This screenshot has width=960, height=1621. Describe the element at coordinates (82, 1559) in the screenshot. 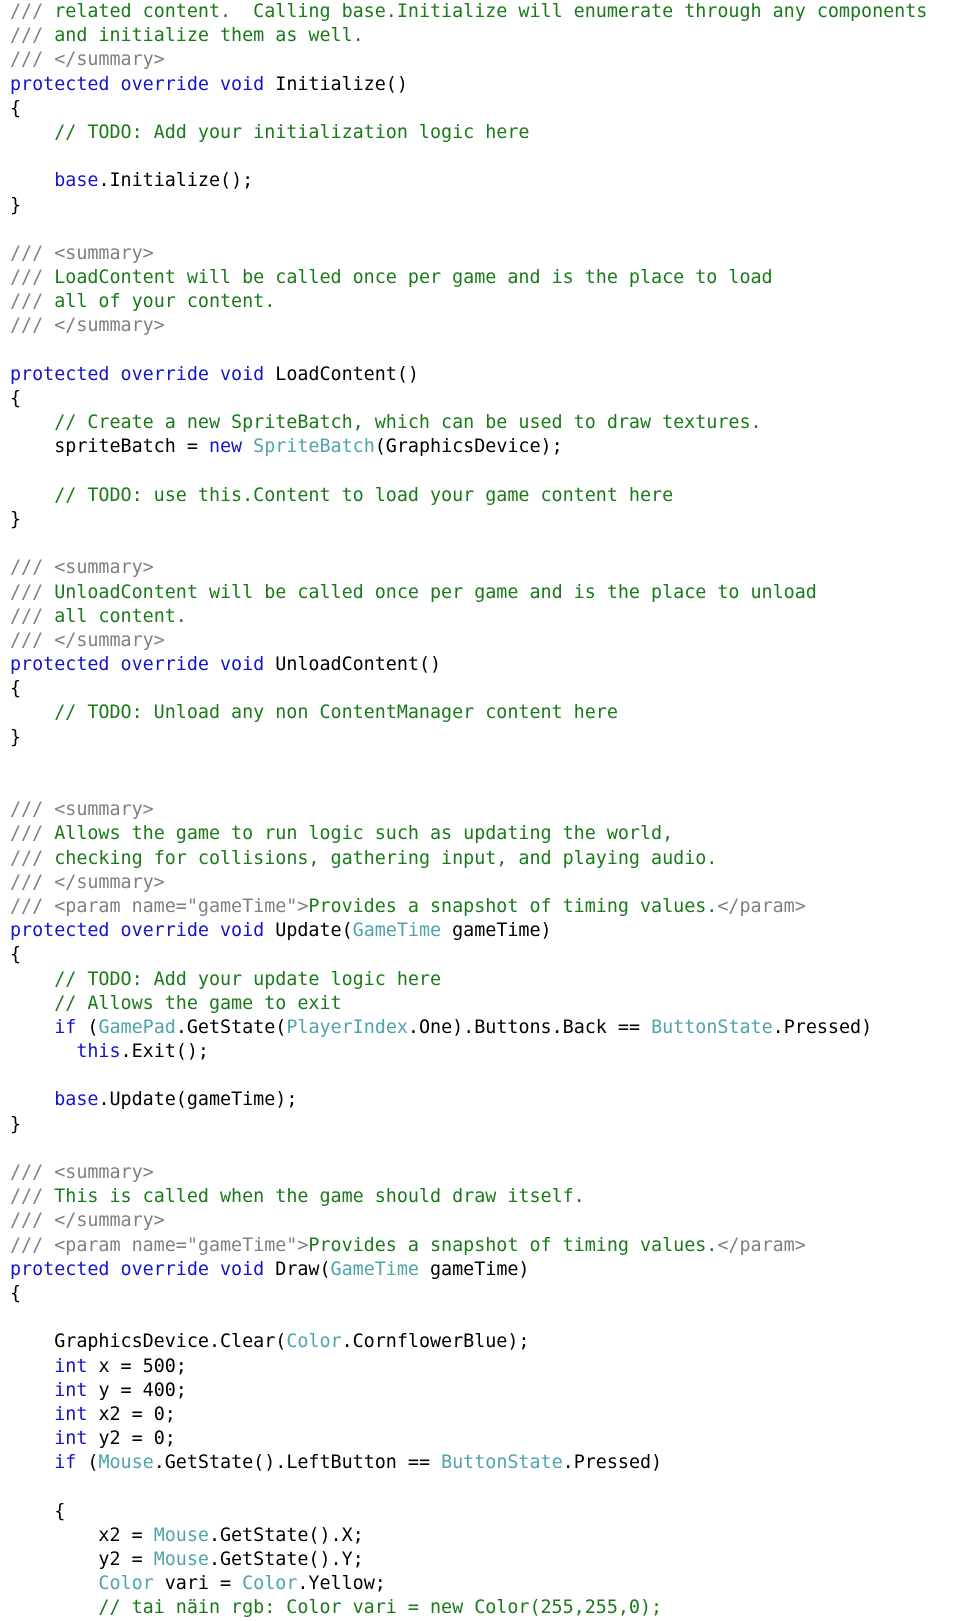

I see `code-token-plain: y2 =` at that location.